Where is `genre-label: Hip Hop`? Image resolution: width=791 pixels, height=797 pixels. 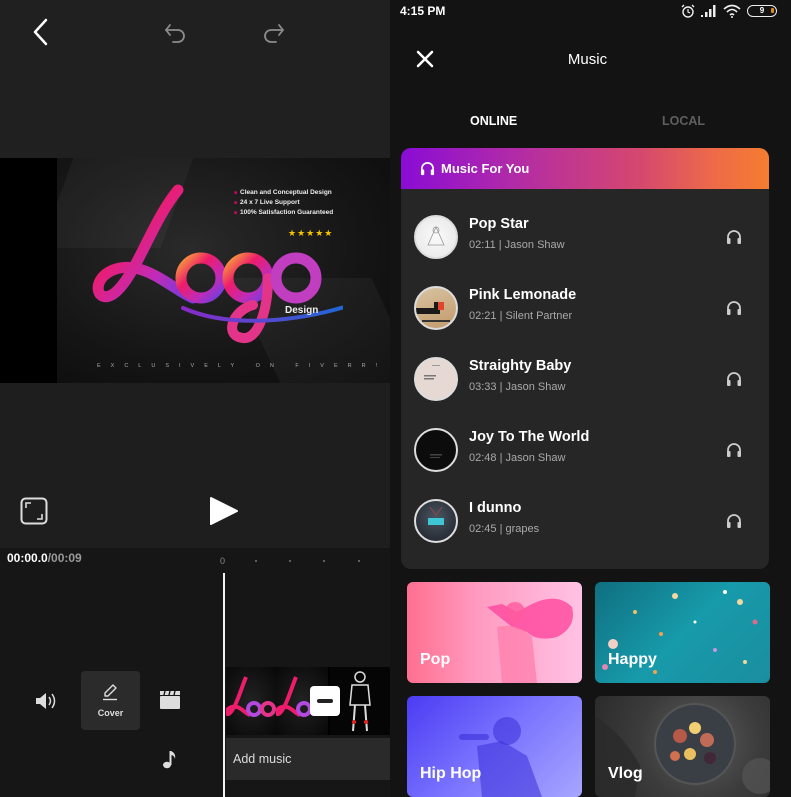 genre-label: Hip Hop is located at coordinates (451, 773).